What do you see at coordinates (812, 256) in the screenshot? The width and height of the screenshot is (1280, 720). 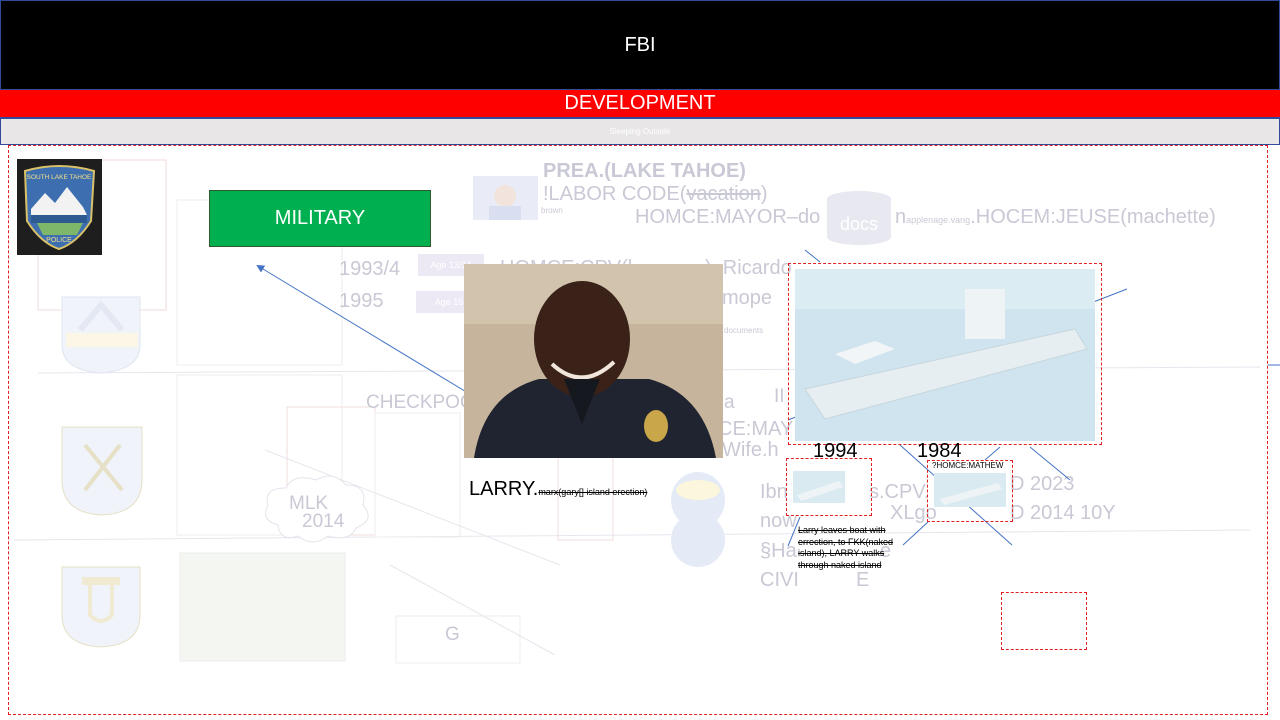 I see `ship-top-tick` at bounding box center [812, 256].